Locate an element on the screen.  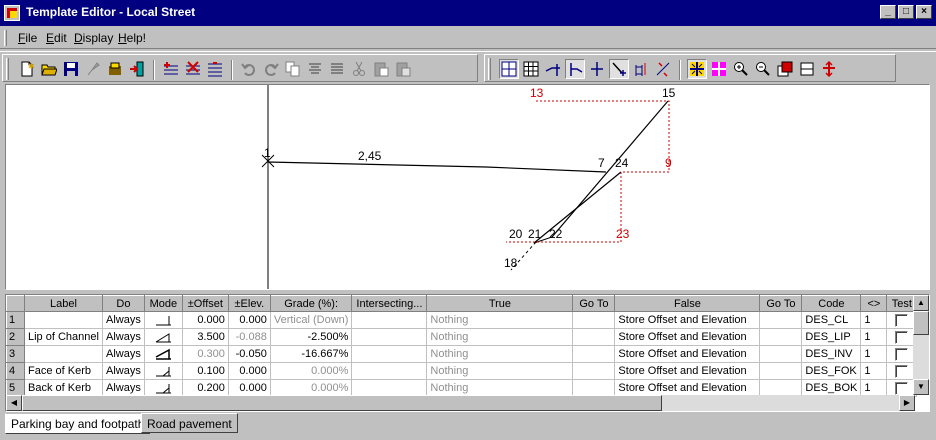
close-button: × is located at coordinates (924, 12).